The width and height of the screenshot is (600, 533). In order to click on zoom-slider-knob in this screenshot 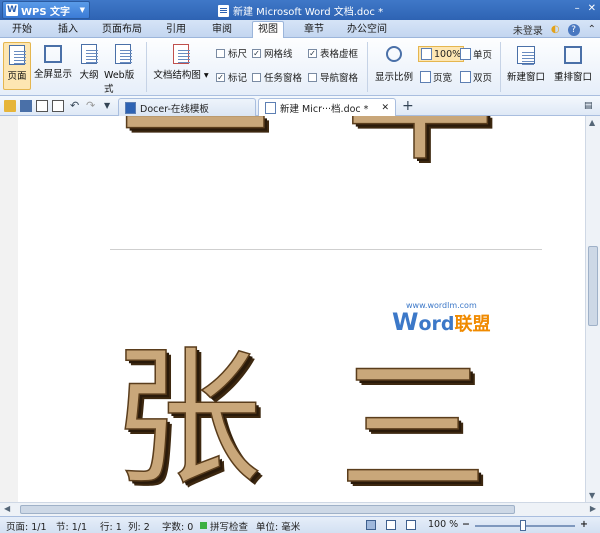, I will do `click(523, 525)`.